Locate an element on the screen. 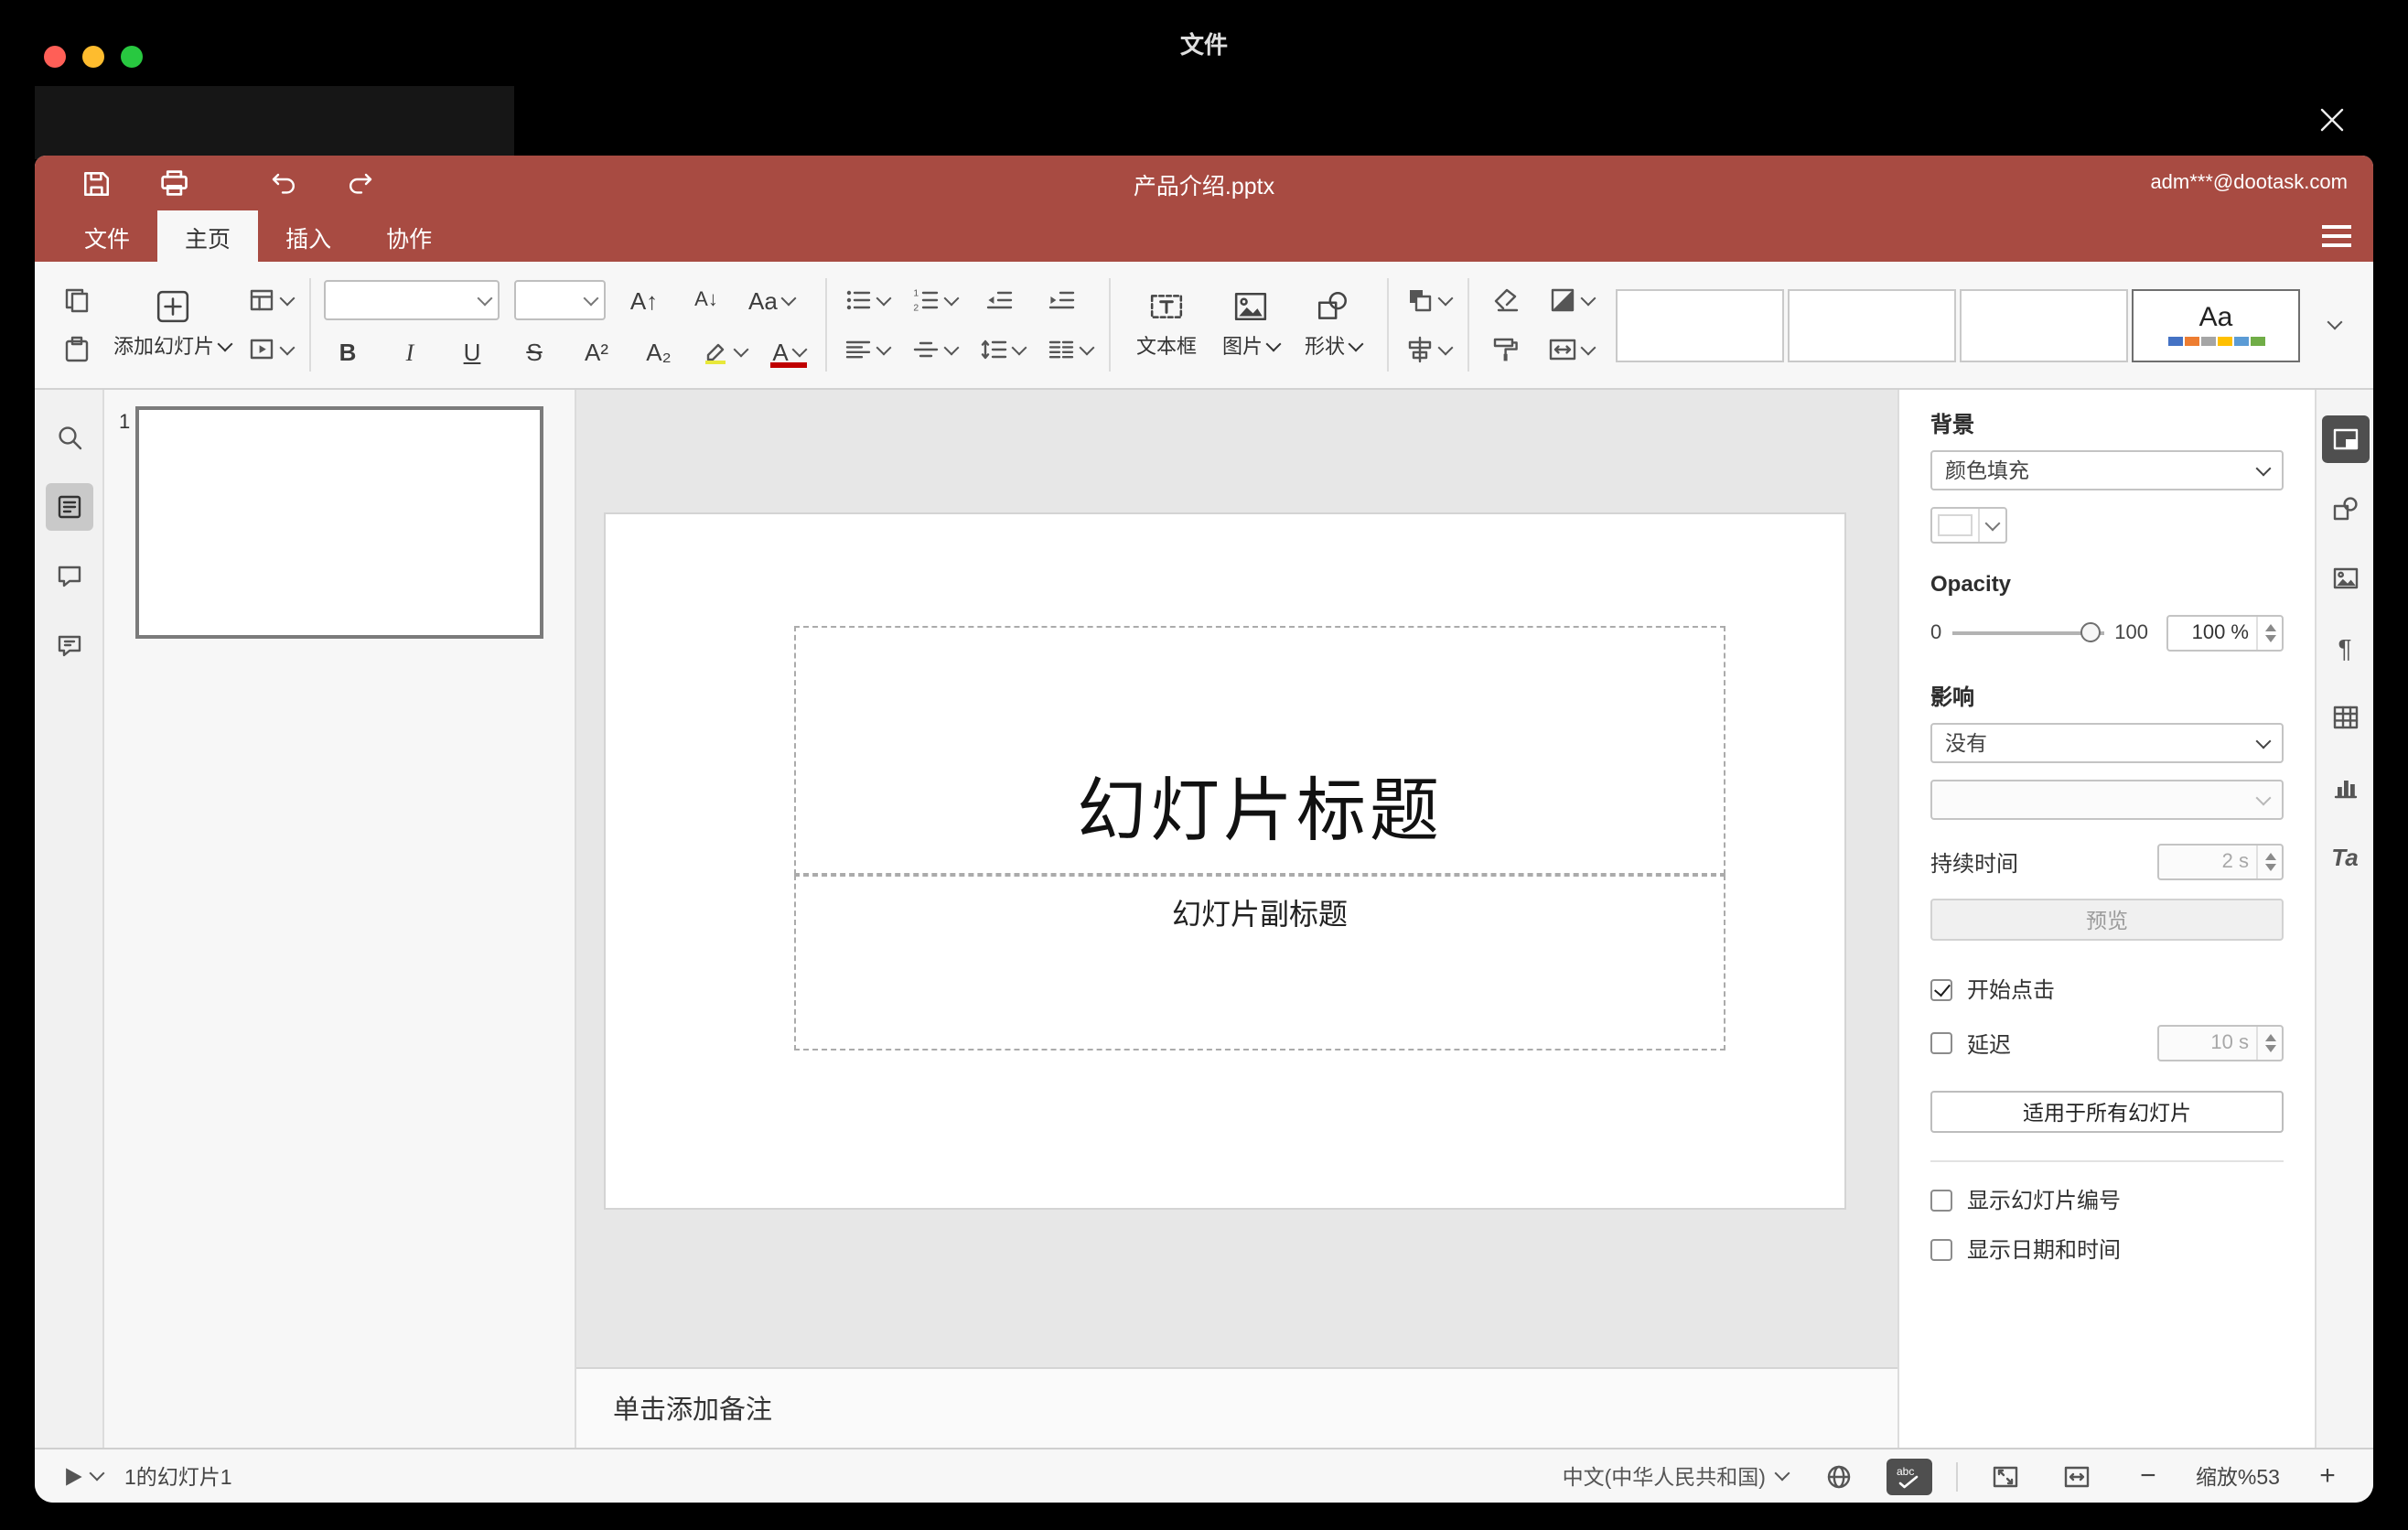 This screenshot has height=1530, width=2408. horizontal-align-button is located at coordinates (866, 349).